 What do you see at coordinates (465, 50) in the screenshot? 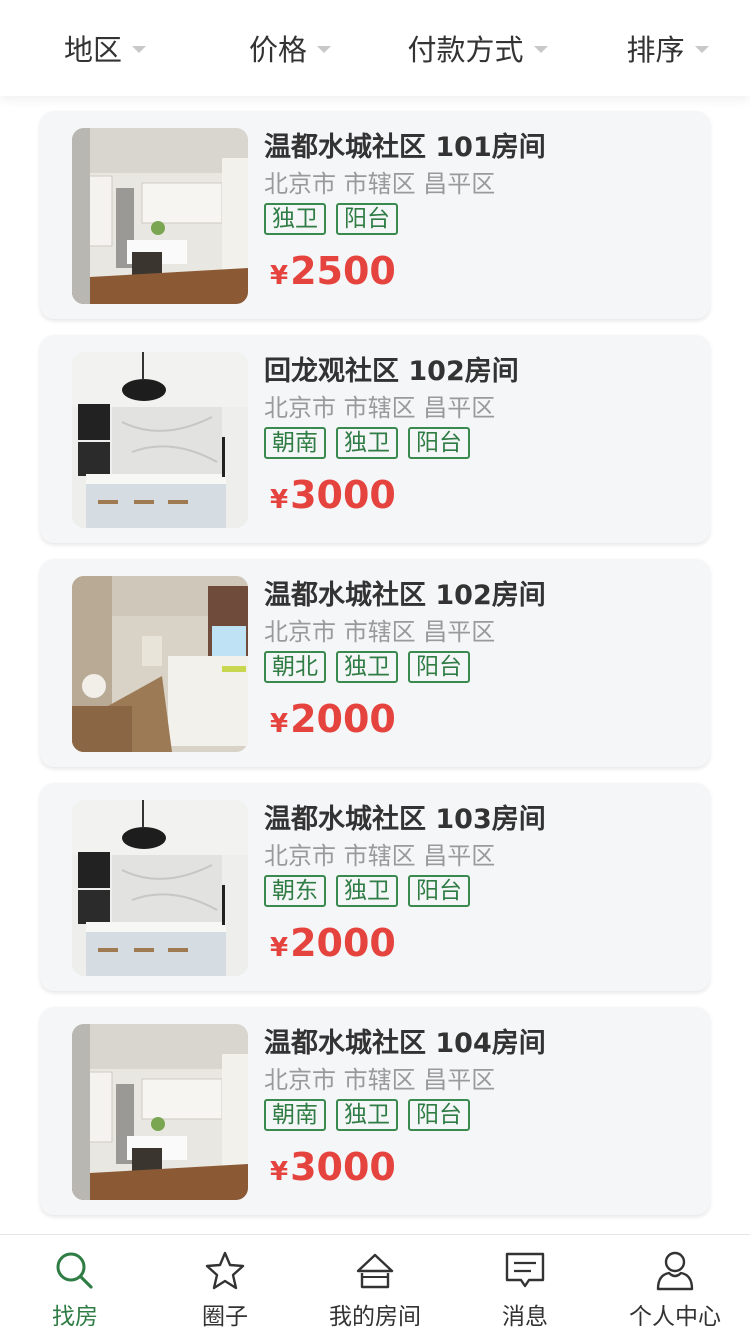
I see `filter-label: 付款方式` at bounding box center [465, 50].